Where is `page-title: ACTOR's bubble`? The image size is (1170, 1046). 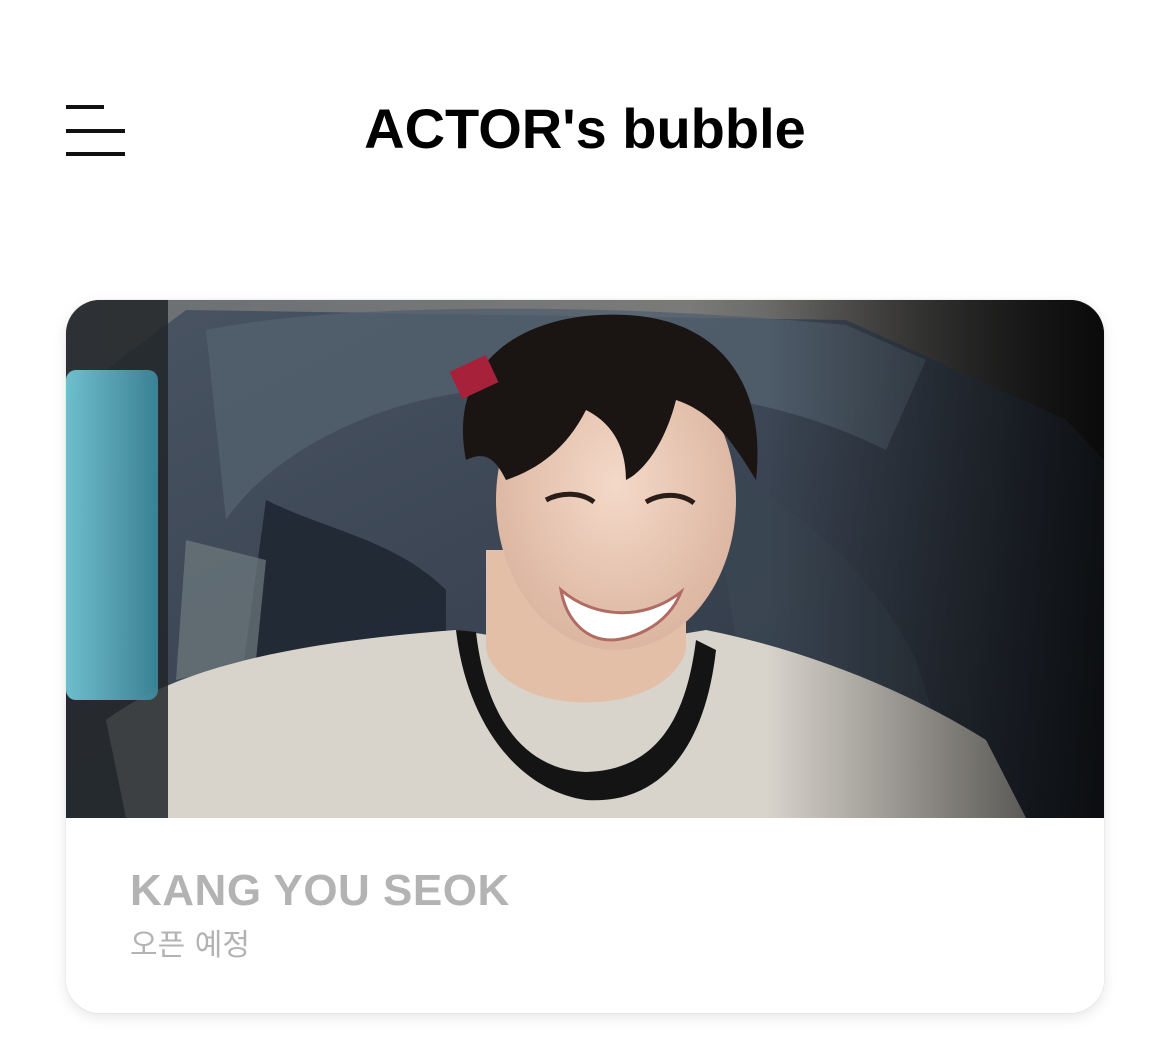 page-title: ACTOR's bubble is located at coordinates (585, 128).